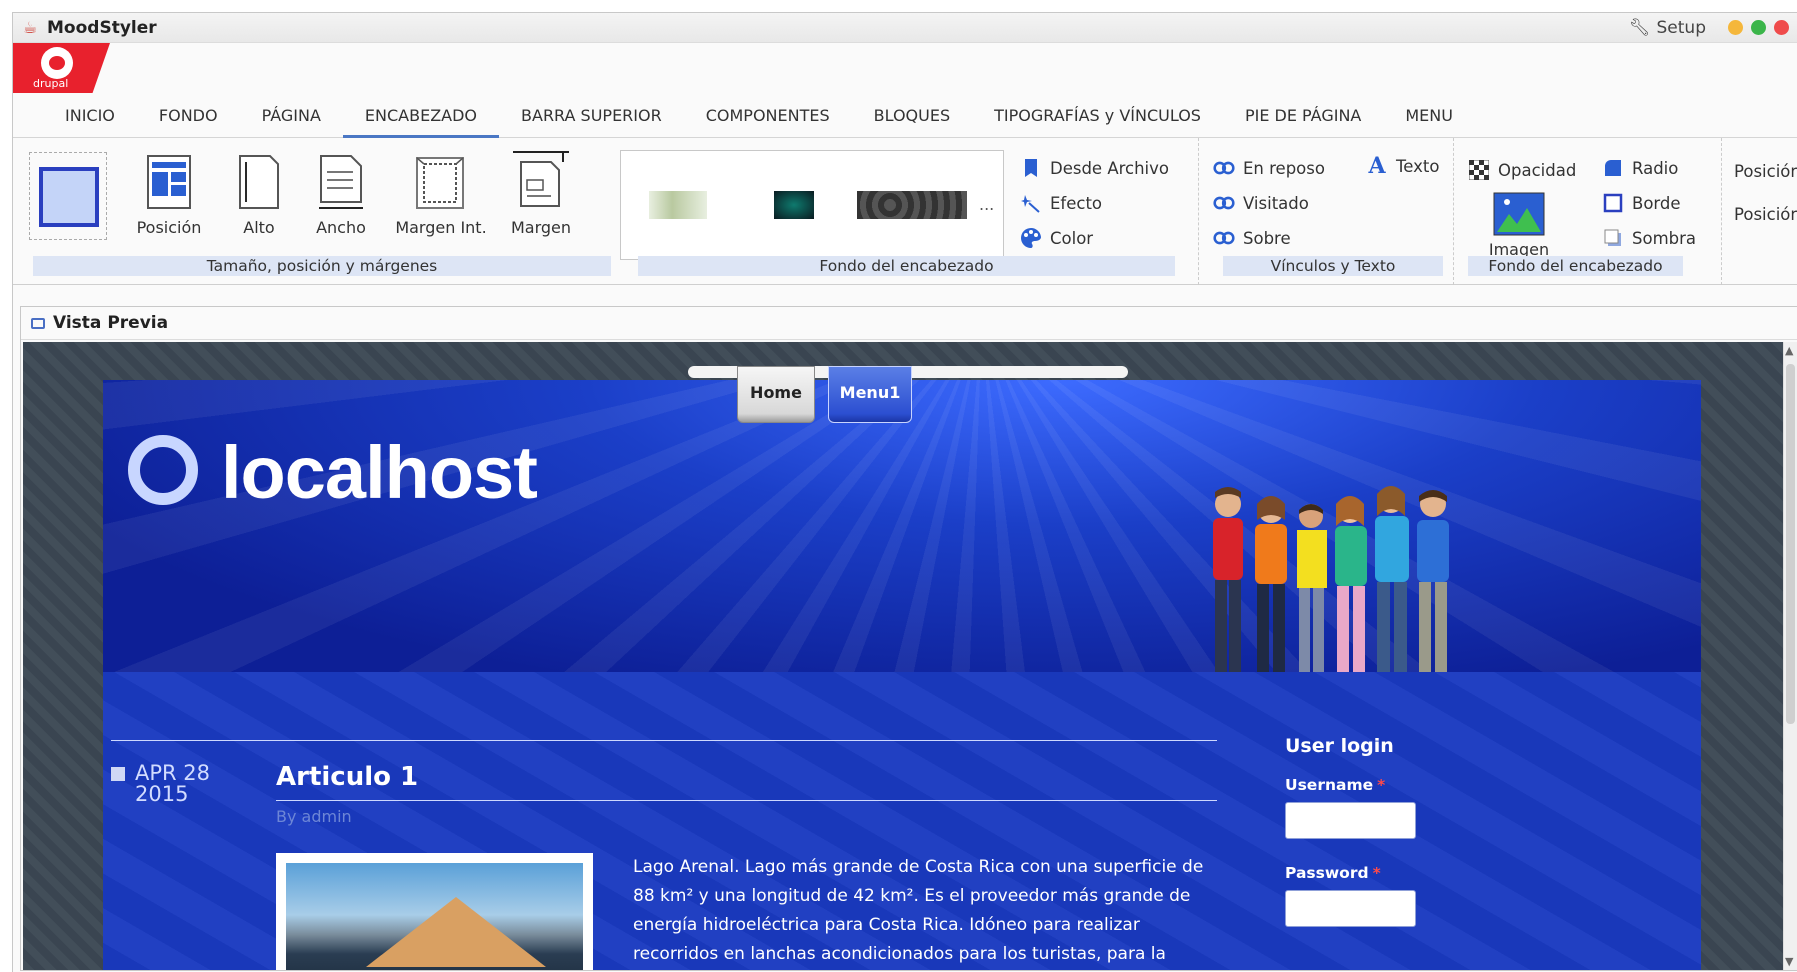  What do you see at coordinates (1377, 166) in the screenshot?
I see `text-font-icon: A` at bounding box center [1377, 166].